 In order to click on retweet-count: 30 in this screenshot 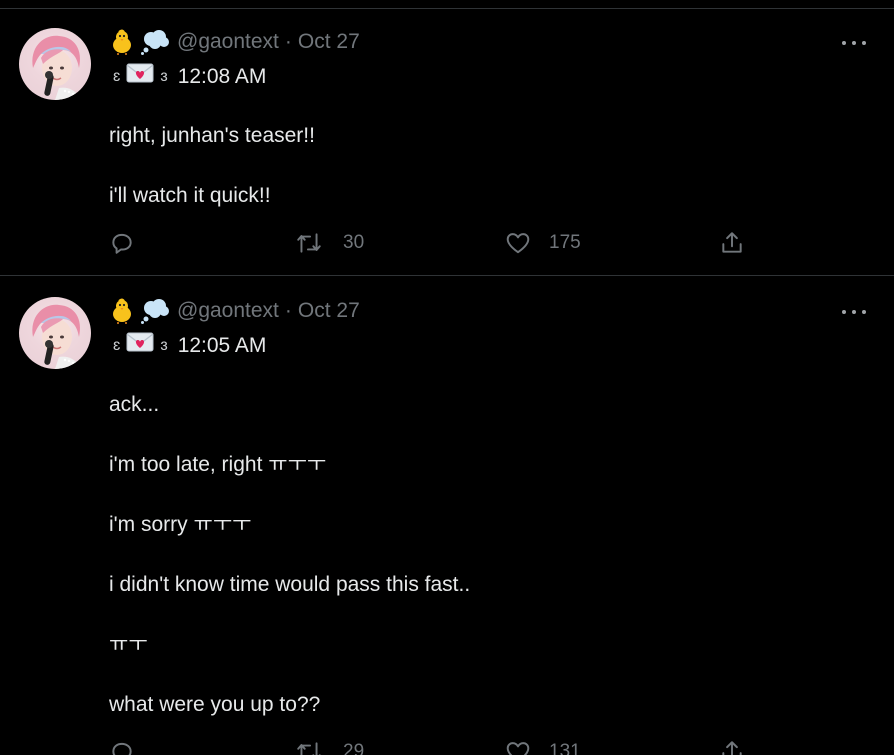, I will do `click(354, 242)`.